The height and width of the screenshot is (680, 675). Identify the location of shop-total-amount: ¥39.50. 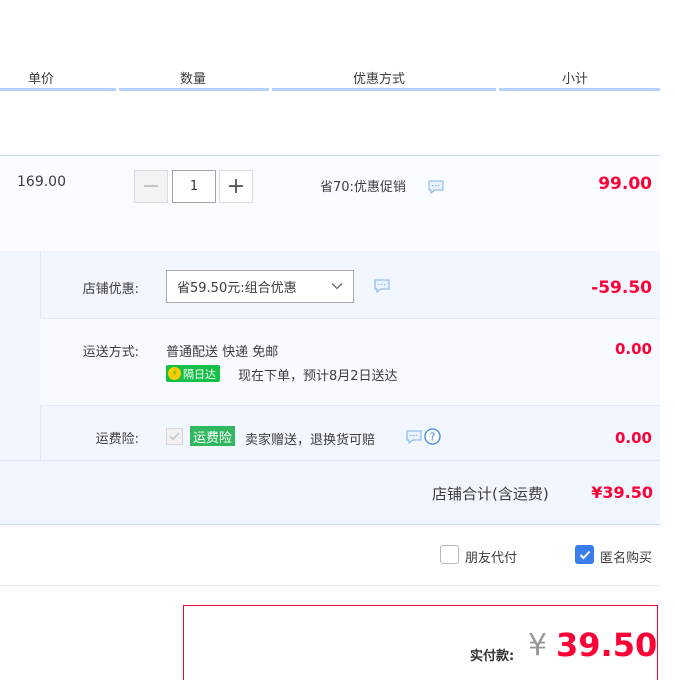
(622, 492).